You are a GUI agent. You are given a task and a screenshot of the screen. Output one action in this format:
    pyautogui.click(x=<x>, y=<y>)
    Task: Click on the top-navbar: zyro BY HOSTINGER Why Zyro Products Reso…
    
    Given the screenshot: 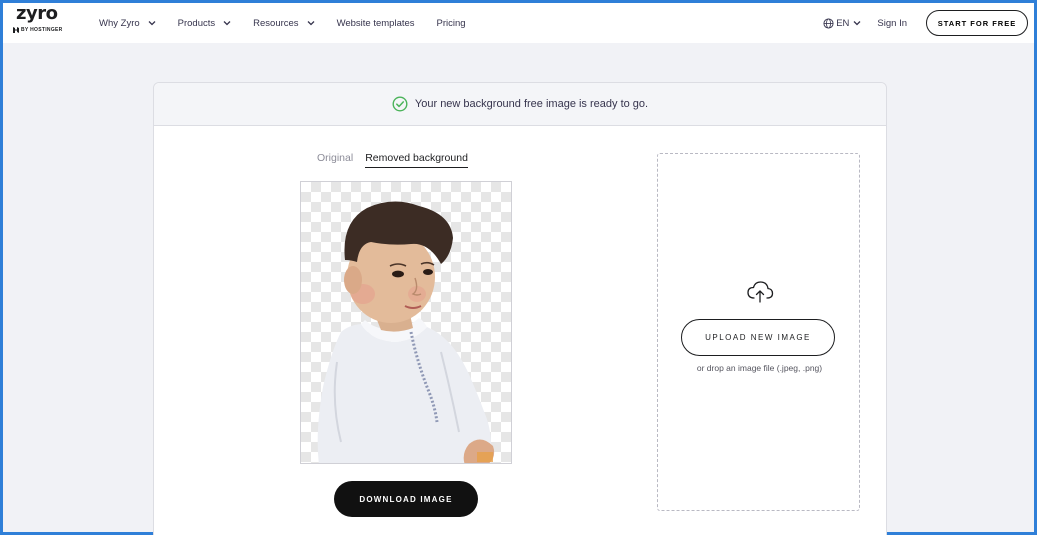 What is the action you would take?
    pyautogui.click(x=518, y=23)
    